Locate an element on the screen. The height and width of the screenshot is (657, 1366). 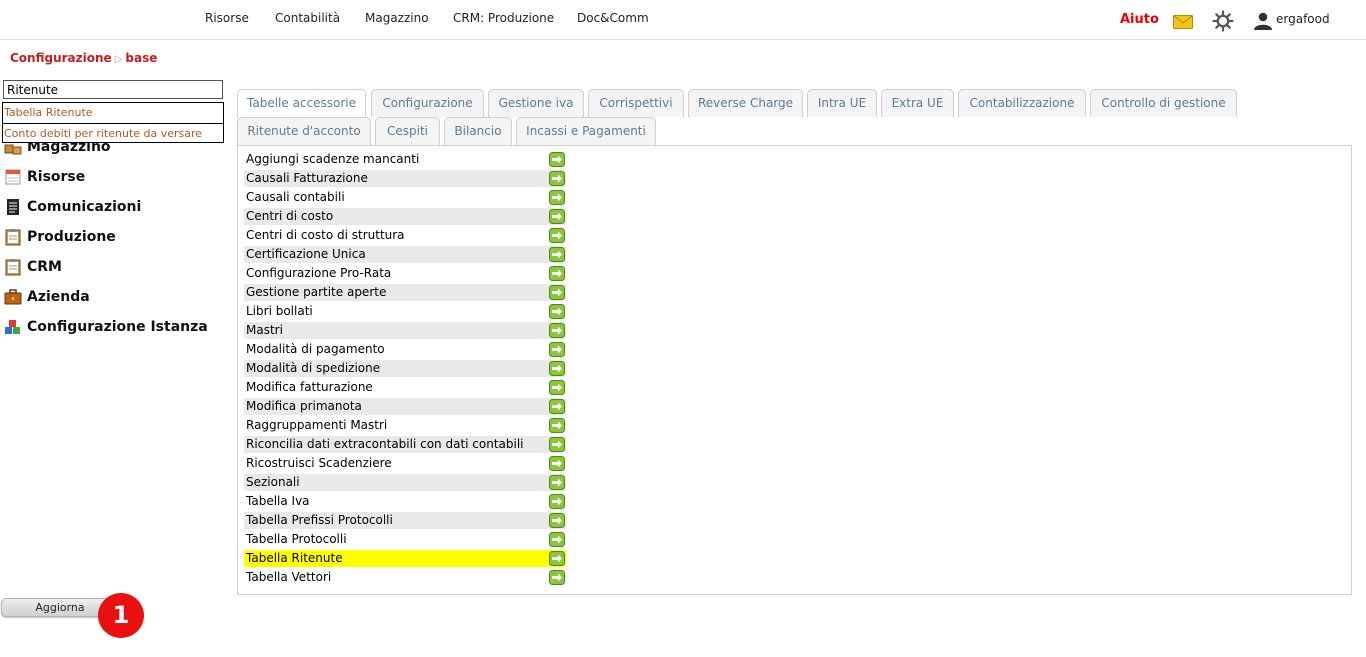
table-row: Modifica primanota is located at coordinates (405, 406).